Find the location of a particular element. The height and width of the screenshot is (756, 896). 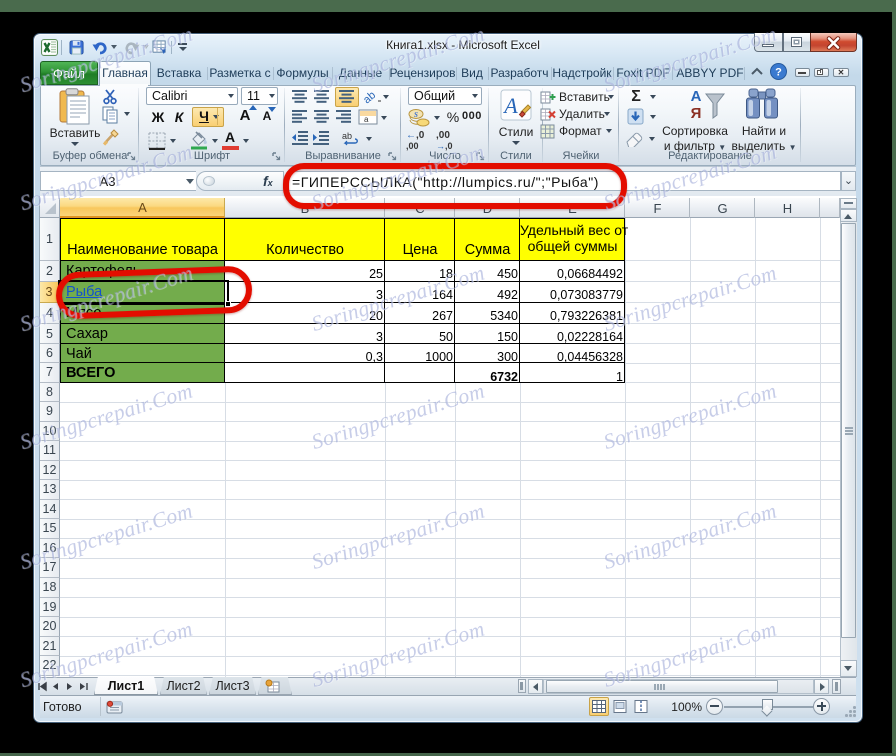

svg-text: S is located at coordinates (416, 115).